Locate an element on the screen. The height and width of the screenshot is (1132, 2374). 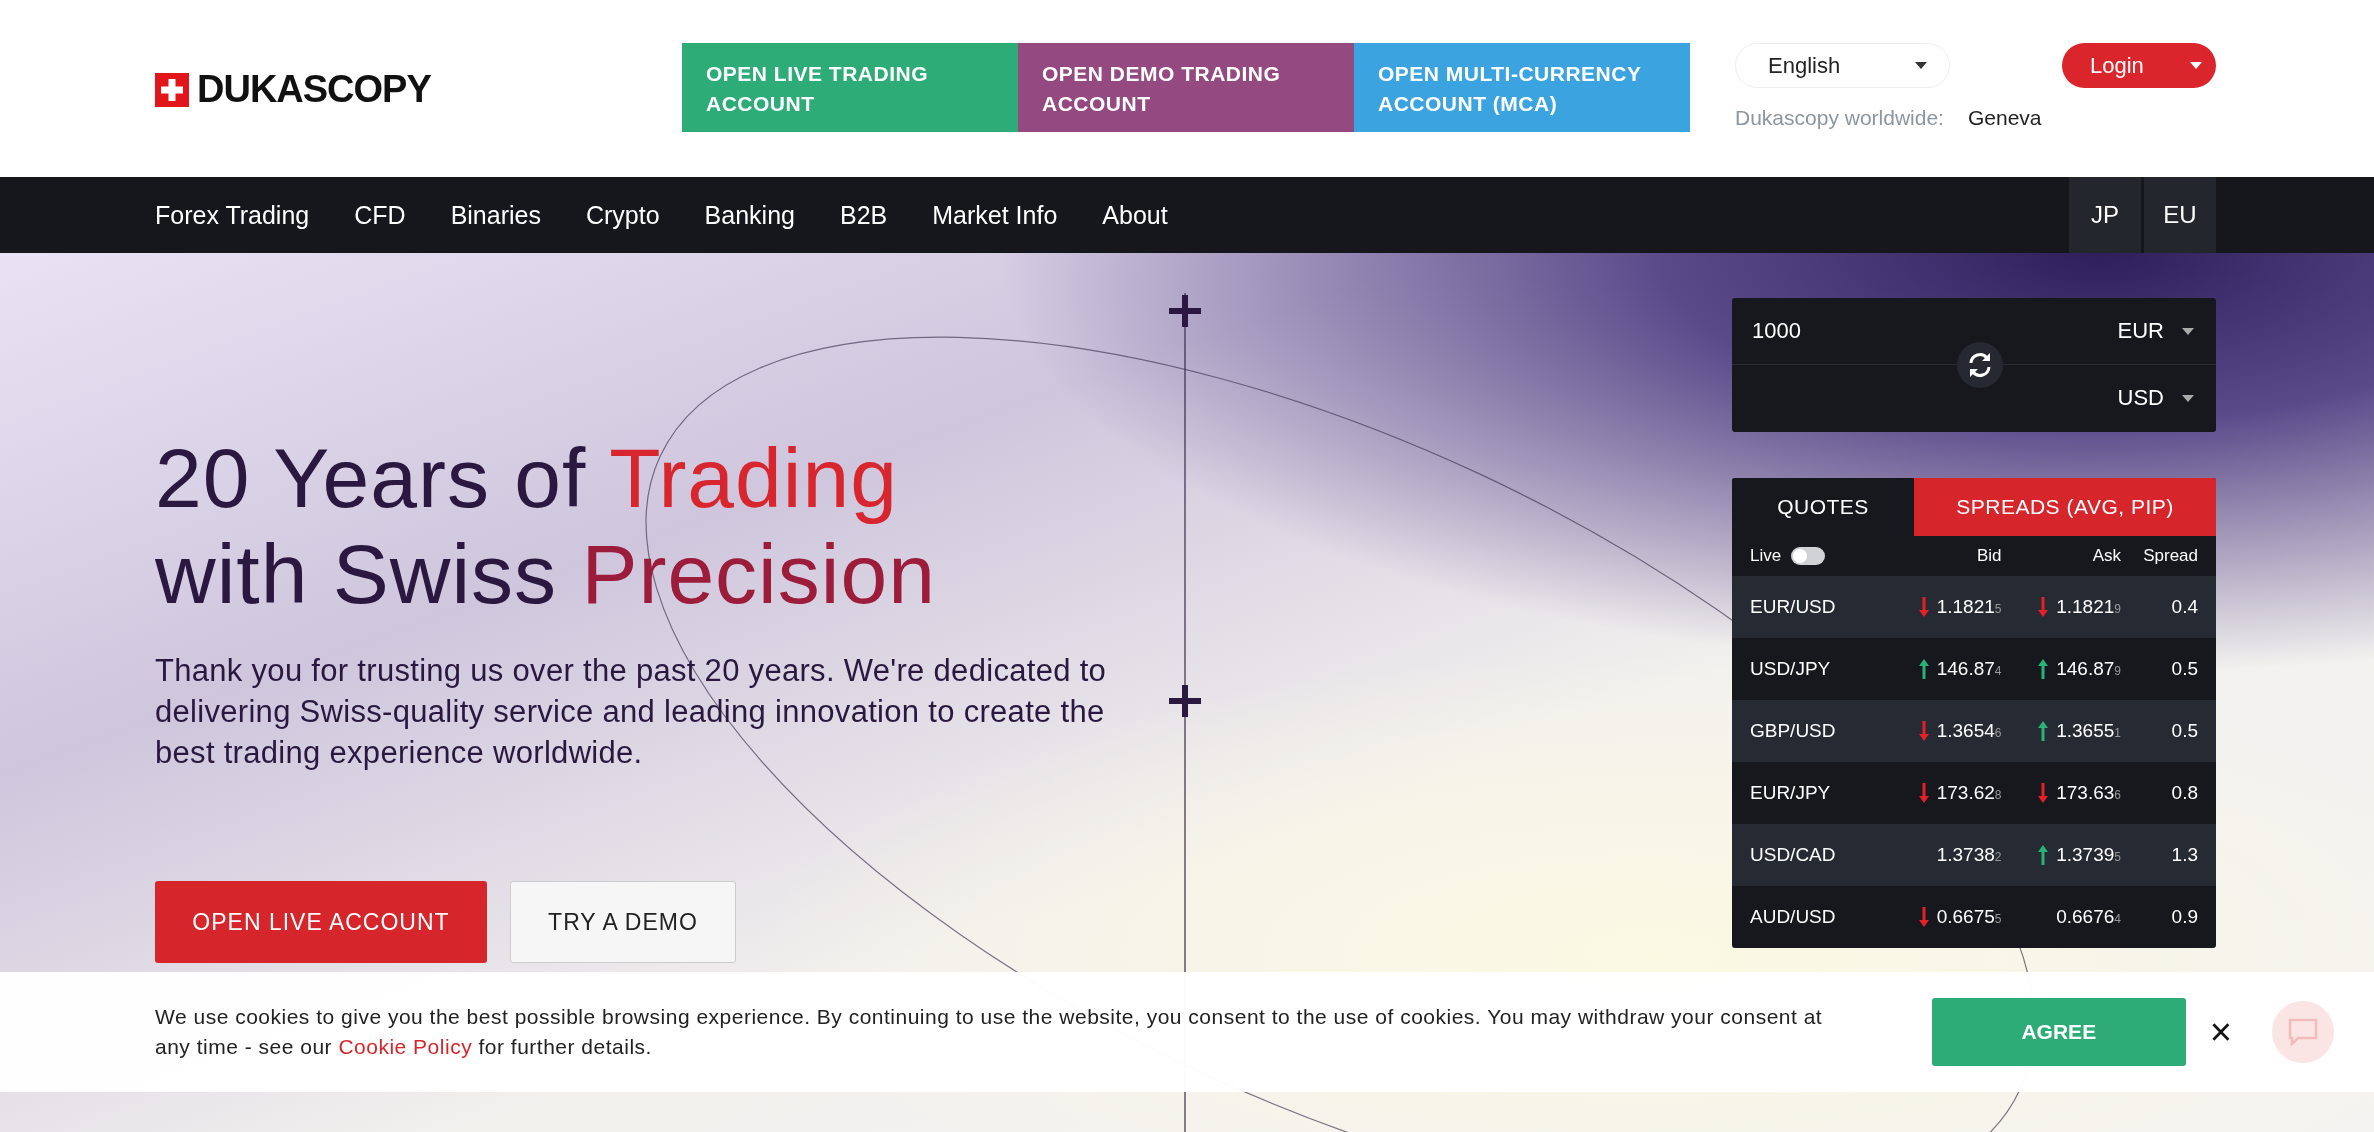
region-button: JP is located at coordinates (2105, 215).